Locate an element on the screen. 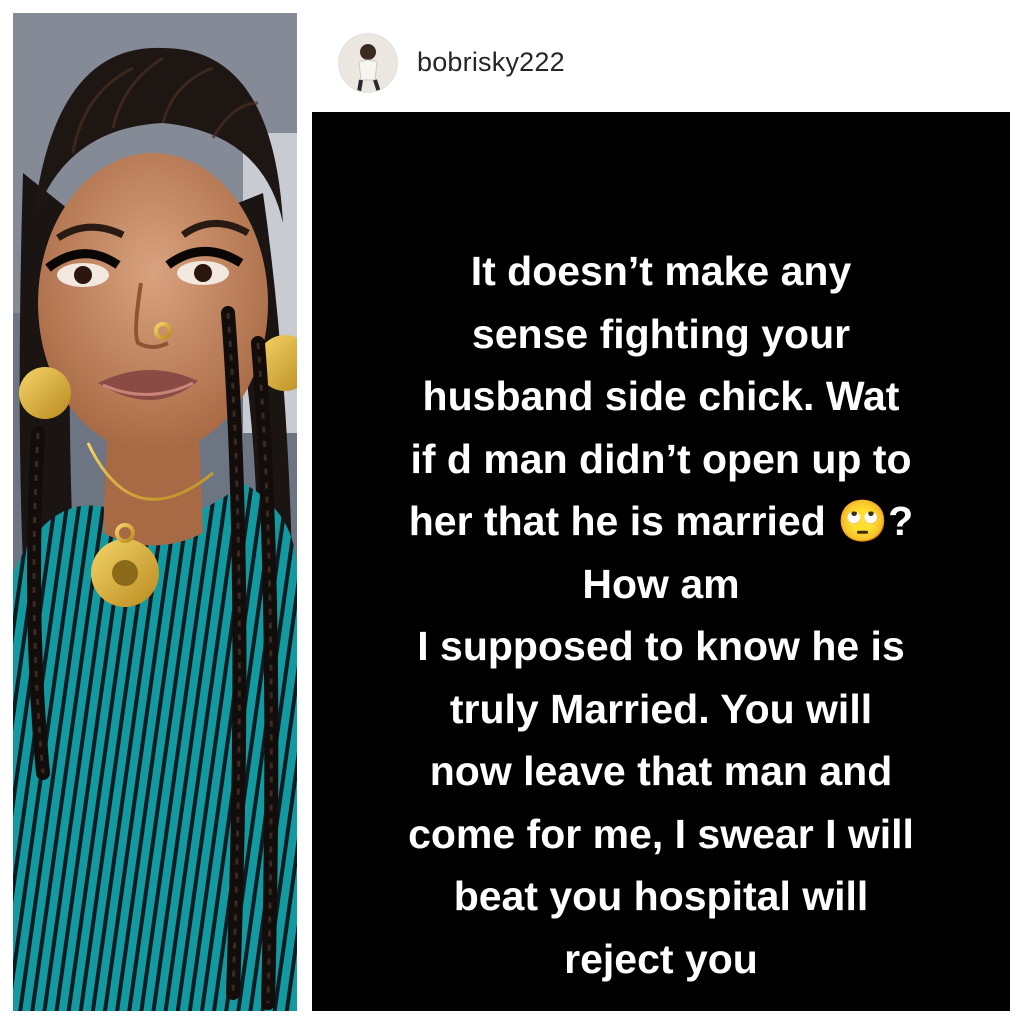 The image size is (1024, 1024). avatar-figure is located at coordinates (368, 63).